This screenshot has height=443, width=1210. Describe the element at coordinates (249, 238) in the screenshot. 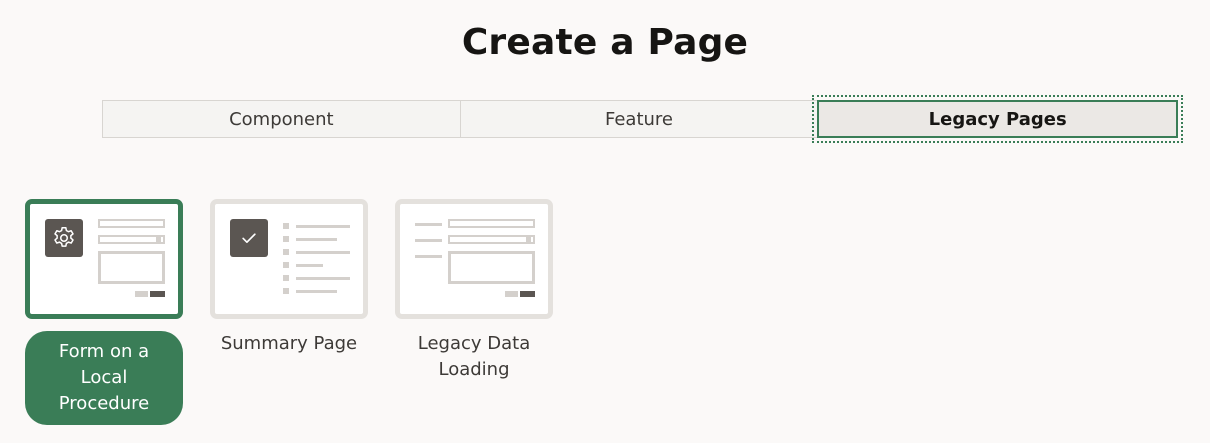

I see `check-icon` at that location.